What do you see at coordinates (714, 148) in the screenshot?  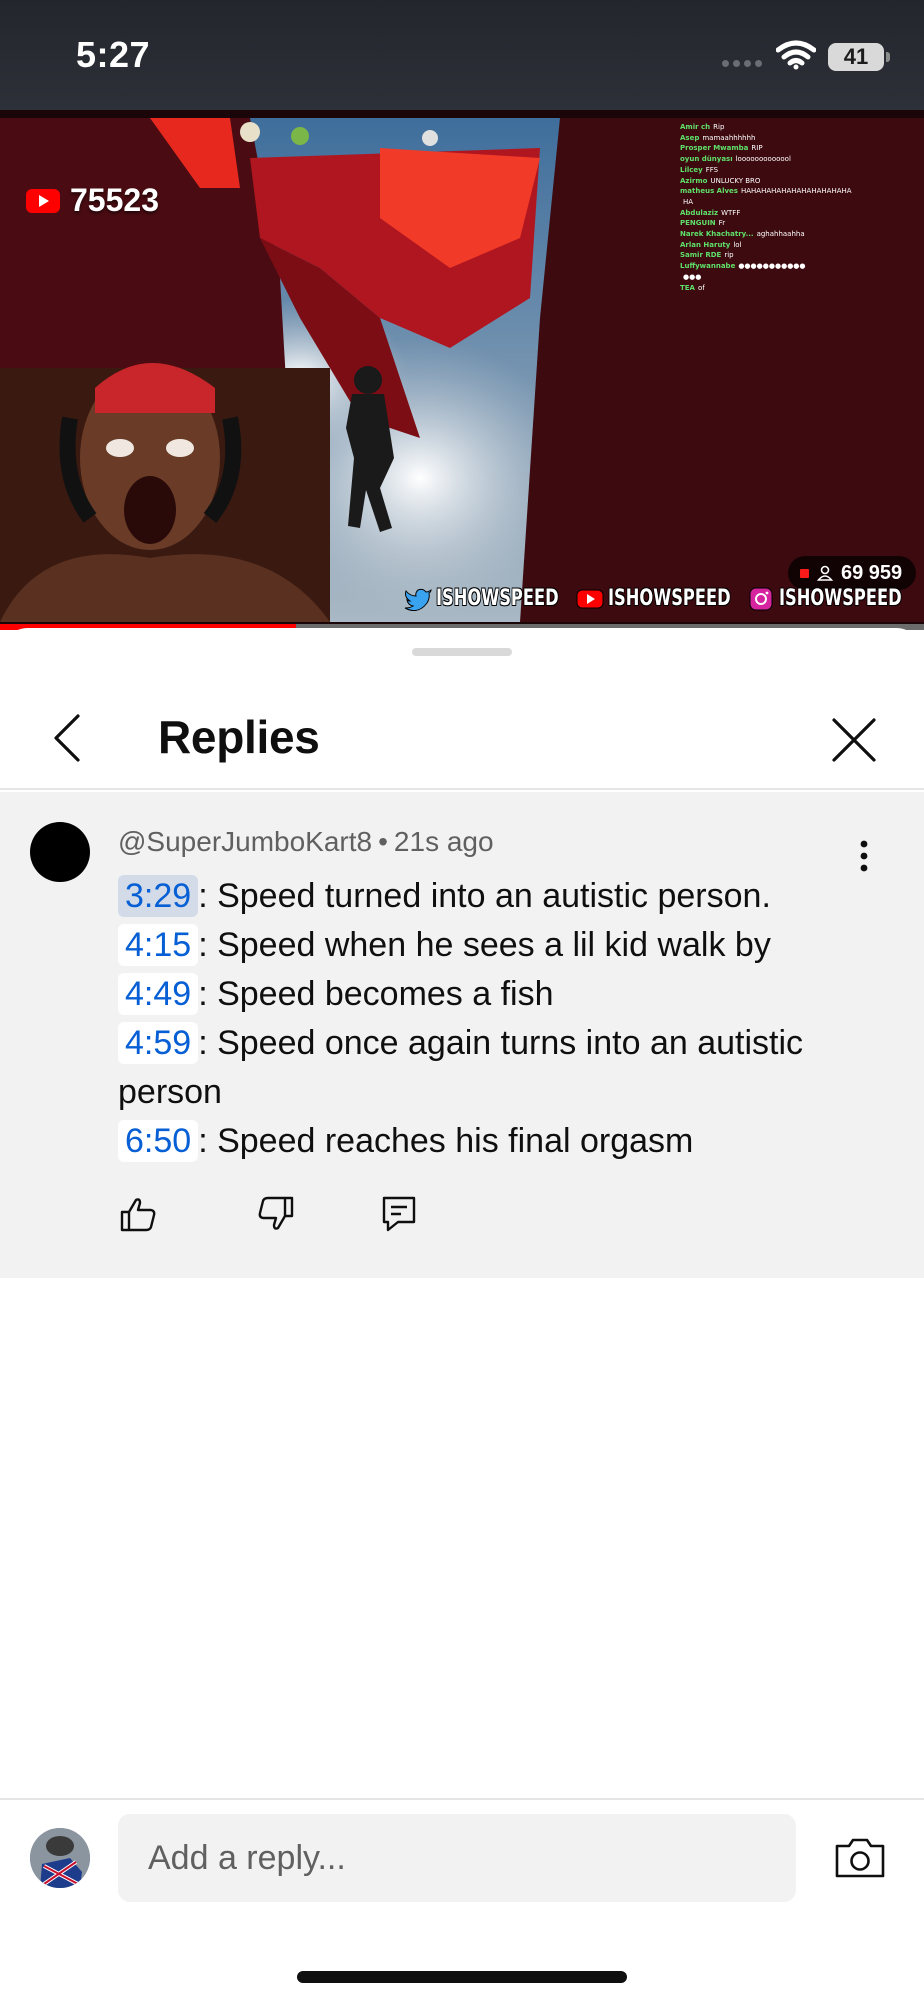 I see `chat-username: Prosper Mwamba` at bounding box center [714, 148].